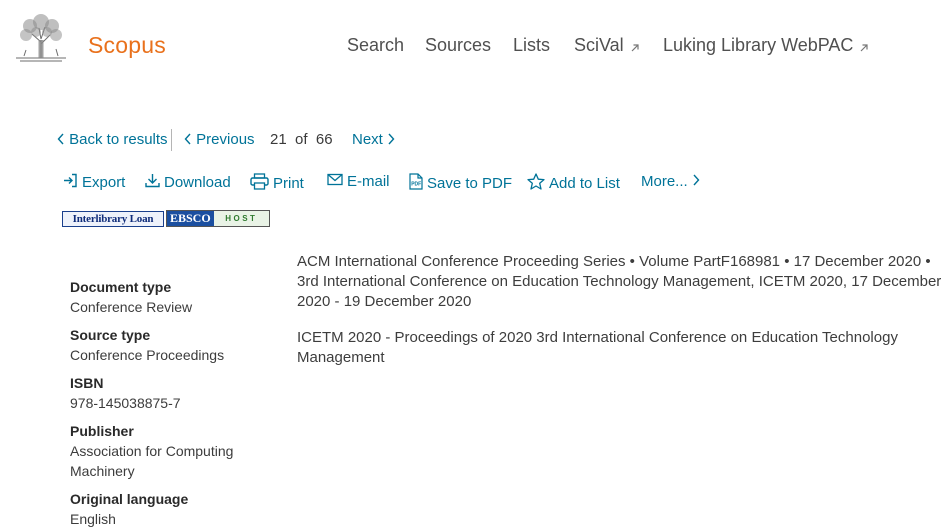  I want to click on save-to-pdf-button: PDF Save to PDF, so click(460, 183).